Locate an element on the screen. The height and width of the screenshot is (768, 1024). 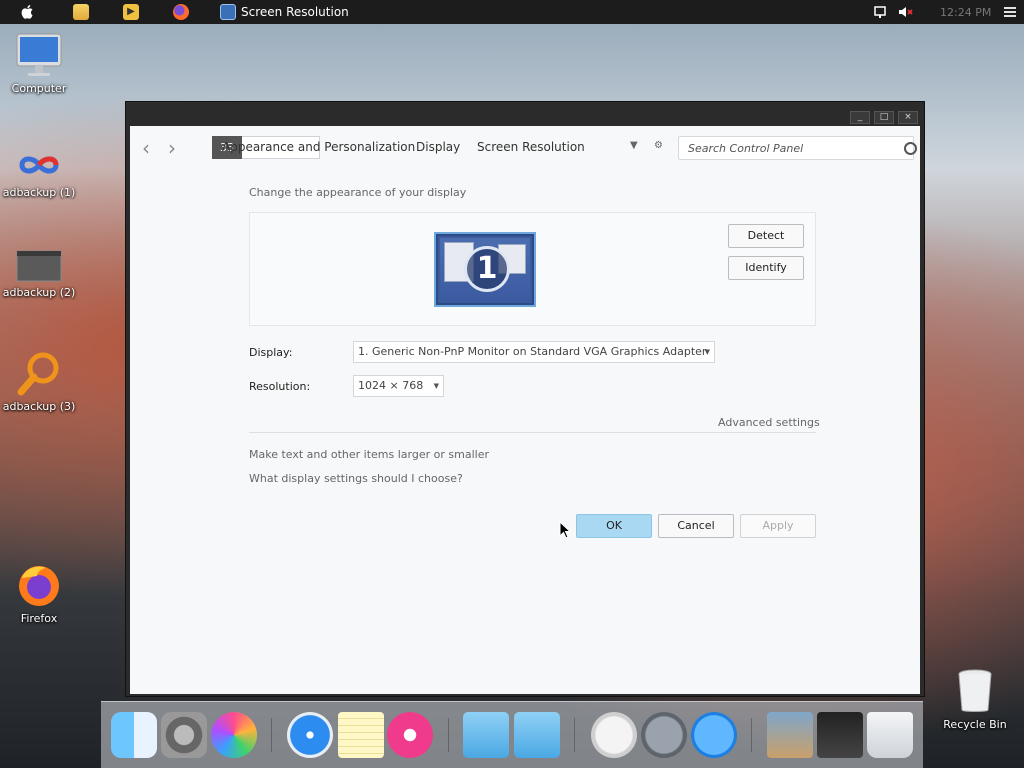
desktop-icon-label: adbackup (2) is located at coordinates (39, 292).